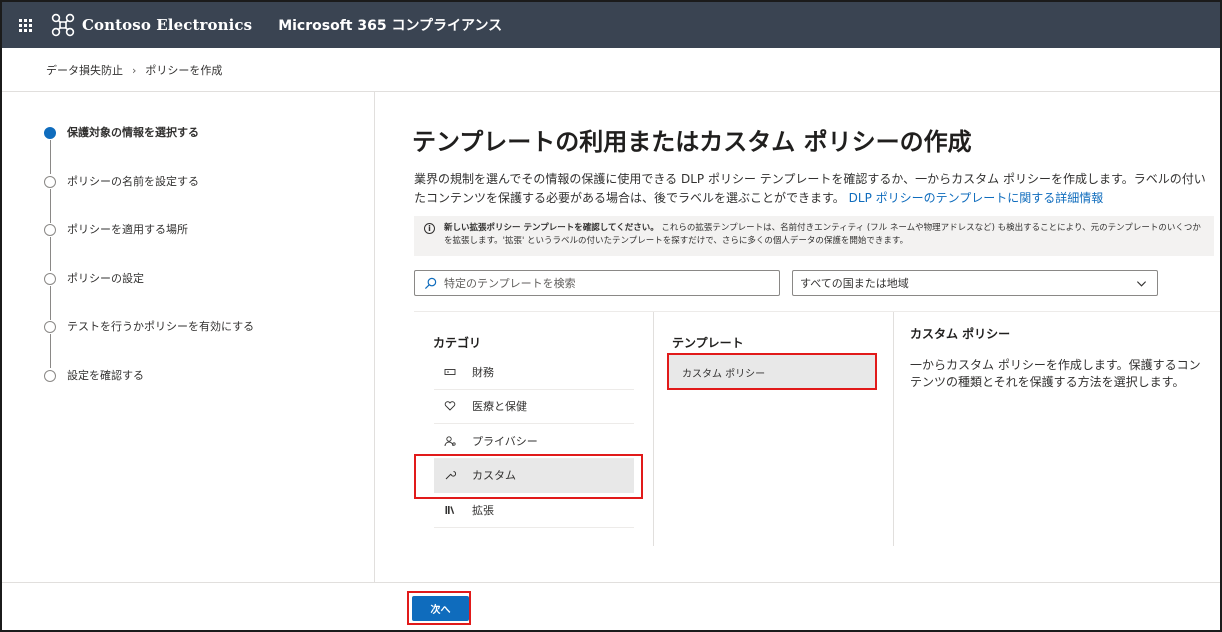 The height and width of the screenshot is (632, 1222). I want to click on category-item-privacy: プライバシー, so click(534, 441).